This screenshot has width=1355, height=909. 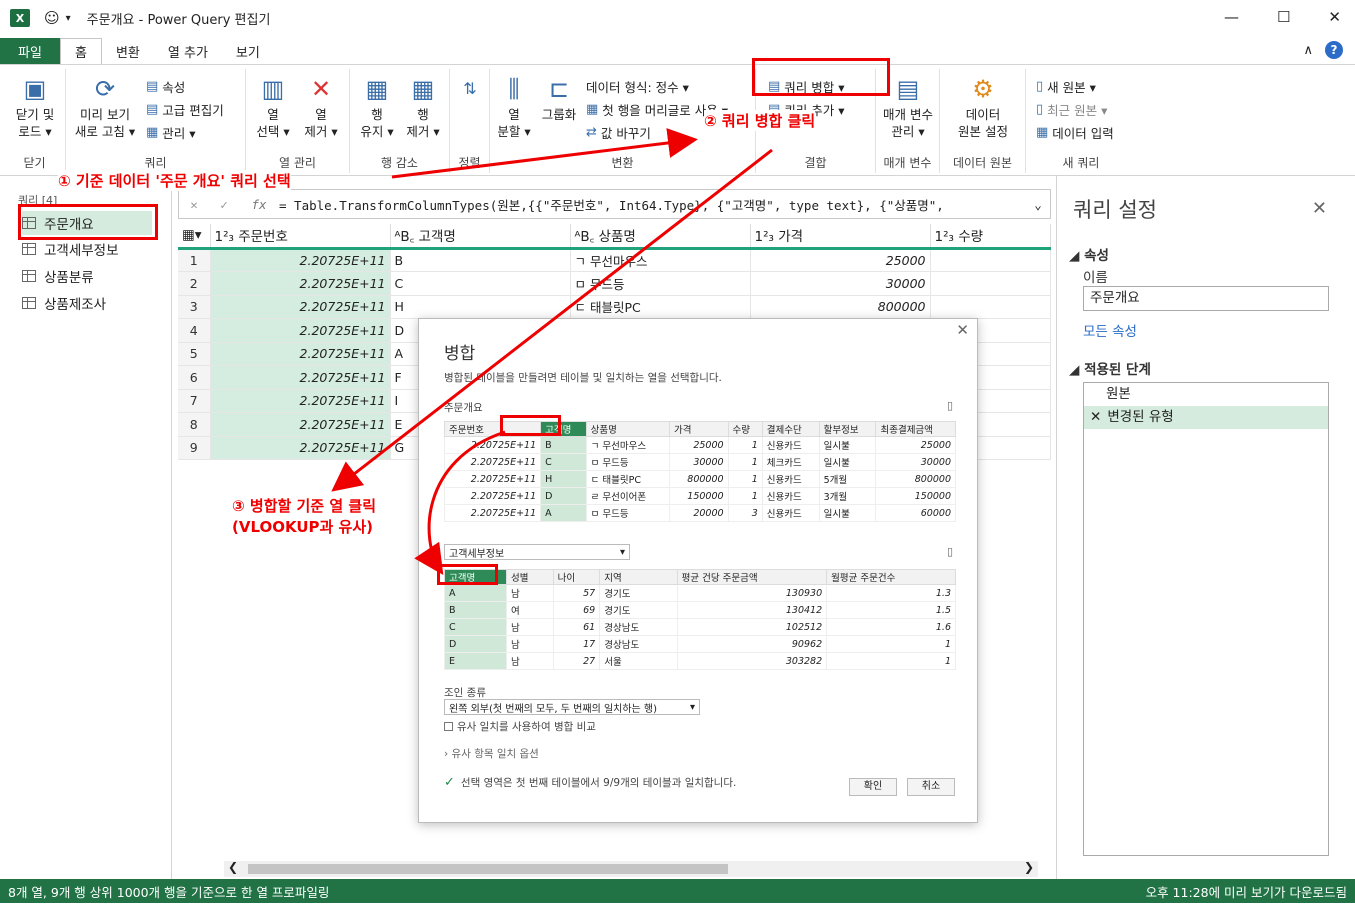 What do you see at coordinates (174, 180) in the screenshot?
I see `annotation-1: ① 기준 데이터 '주문 개요' 쿼리 선택` at bounding box center [174, 180].